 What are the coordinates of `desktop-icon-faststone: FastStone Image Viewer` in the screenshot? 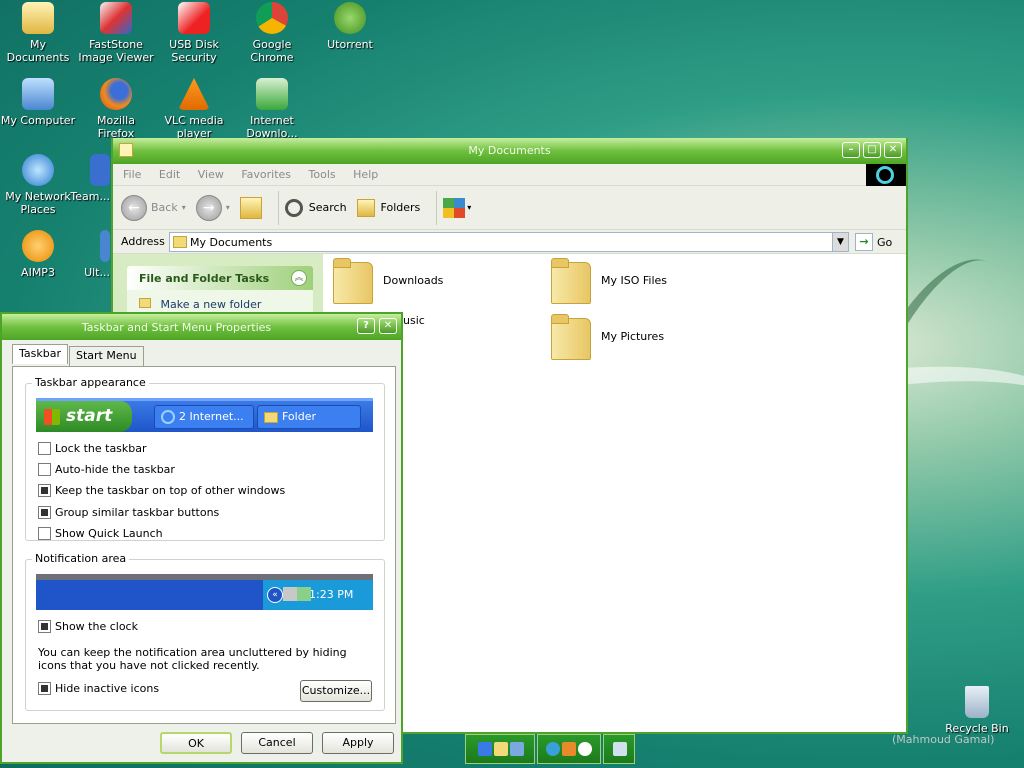 It's located at (116, 33).